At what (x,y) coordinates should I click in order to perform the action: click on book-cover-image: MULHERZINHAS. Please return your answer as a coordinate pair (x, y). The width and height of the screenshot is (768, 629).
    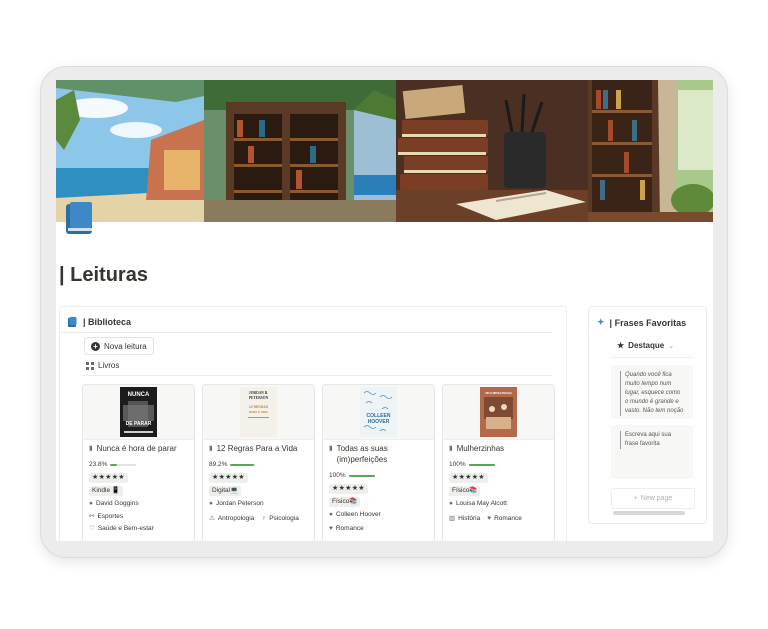
    Looking at the image, I should click on (498, 412).